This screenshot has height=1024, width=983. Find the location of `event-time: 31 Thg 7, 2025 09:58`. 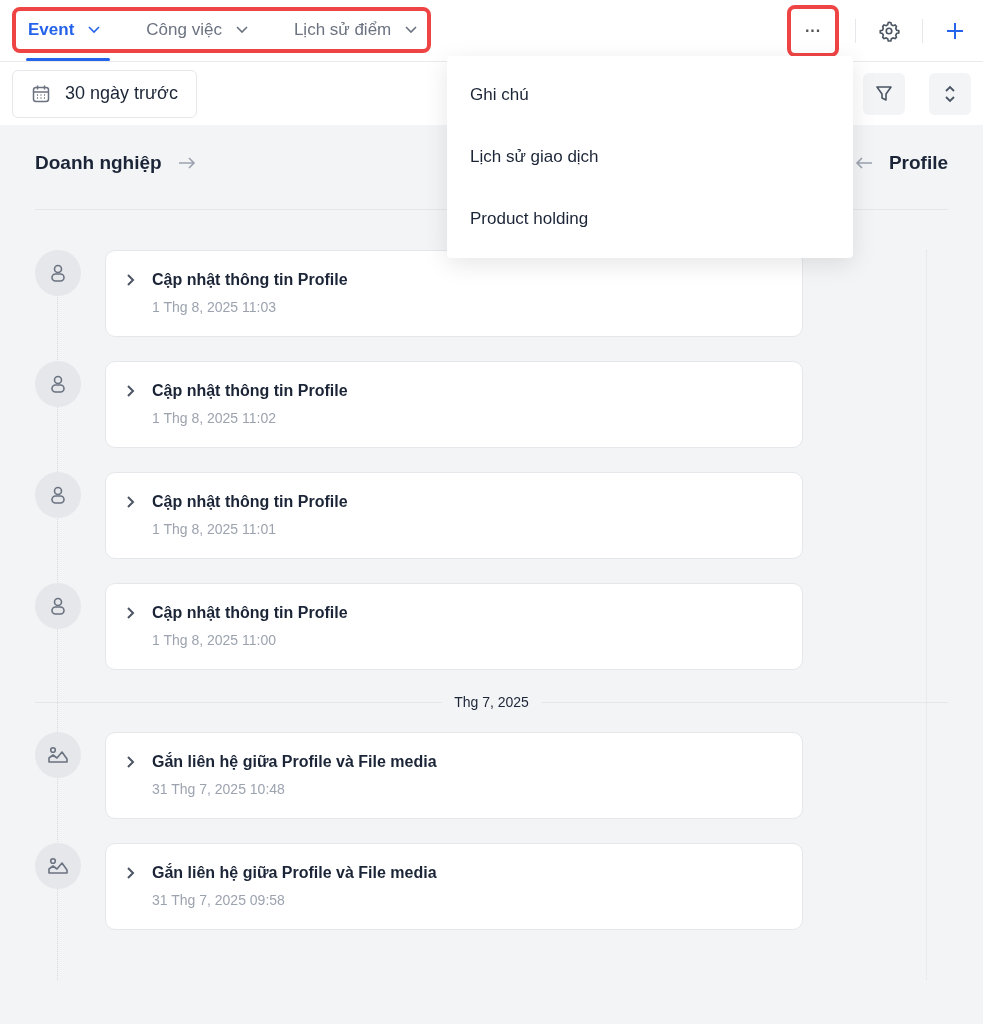

event-time: 31 Thg 7, 2025 09:58 is located at coordinates (219, 900).